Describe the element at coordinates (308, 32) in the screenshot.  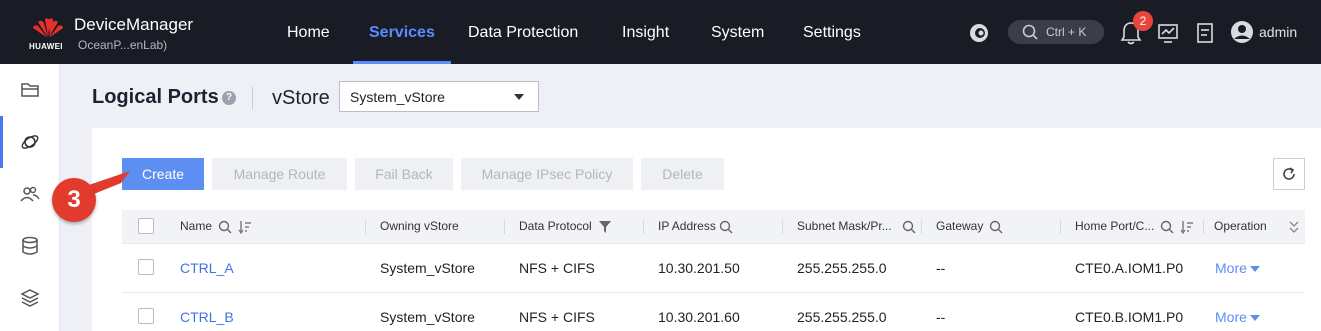
I see `nav-home: Home` at that location.